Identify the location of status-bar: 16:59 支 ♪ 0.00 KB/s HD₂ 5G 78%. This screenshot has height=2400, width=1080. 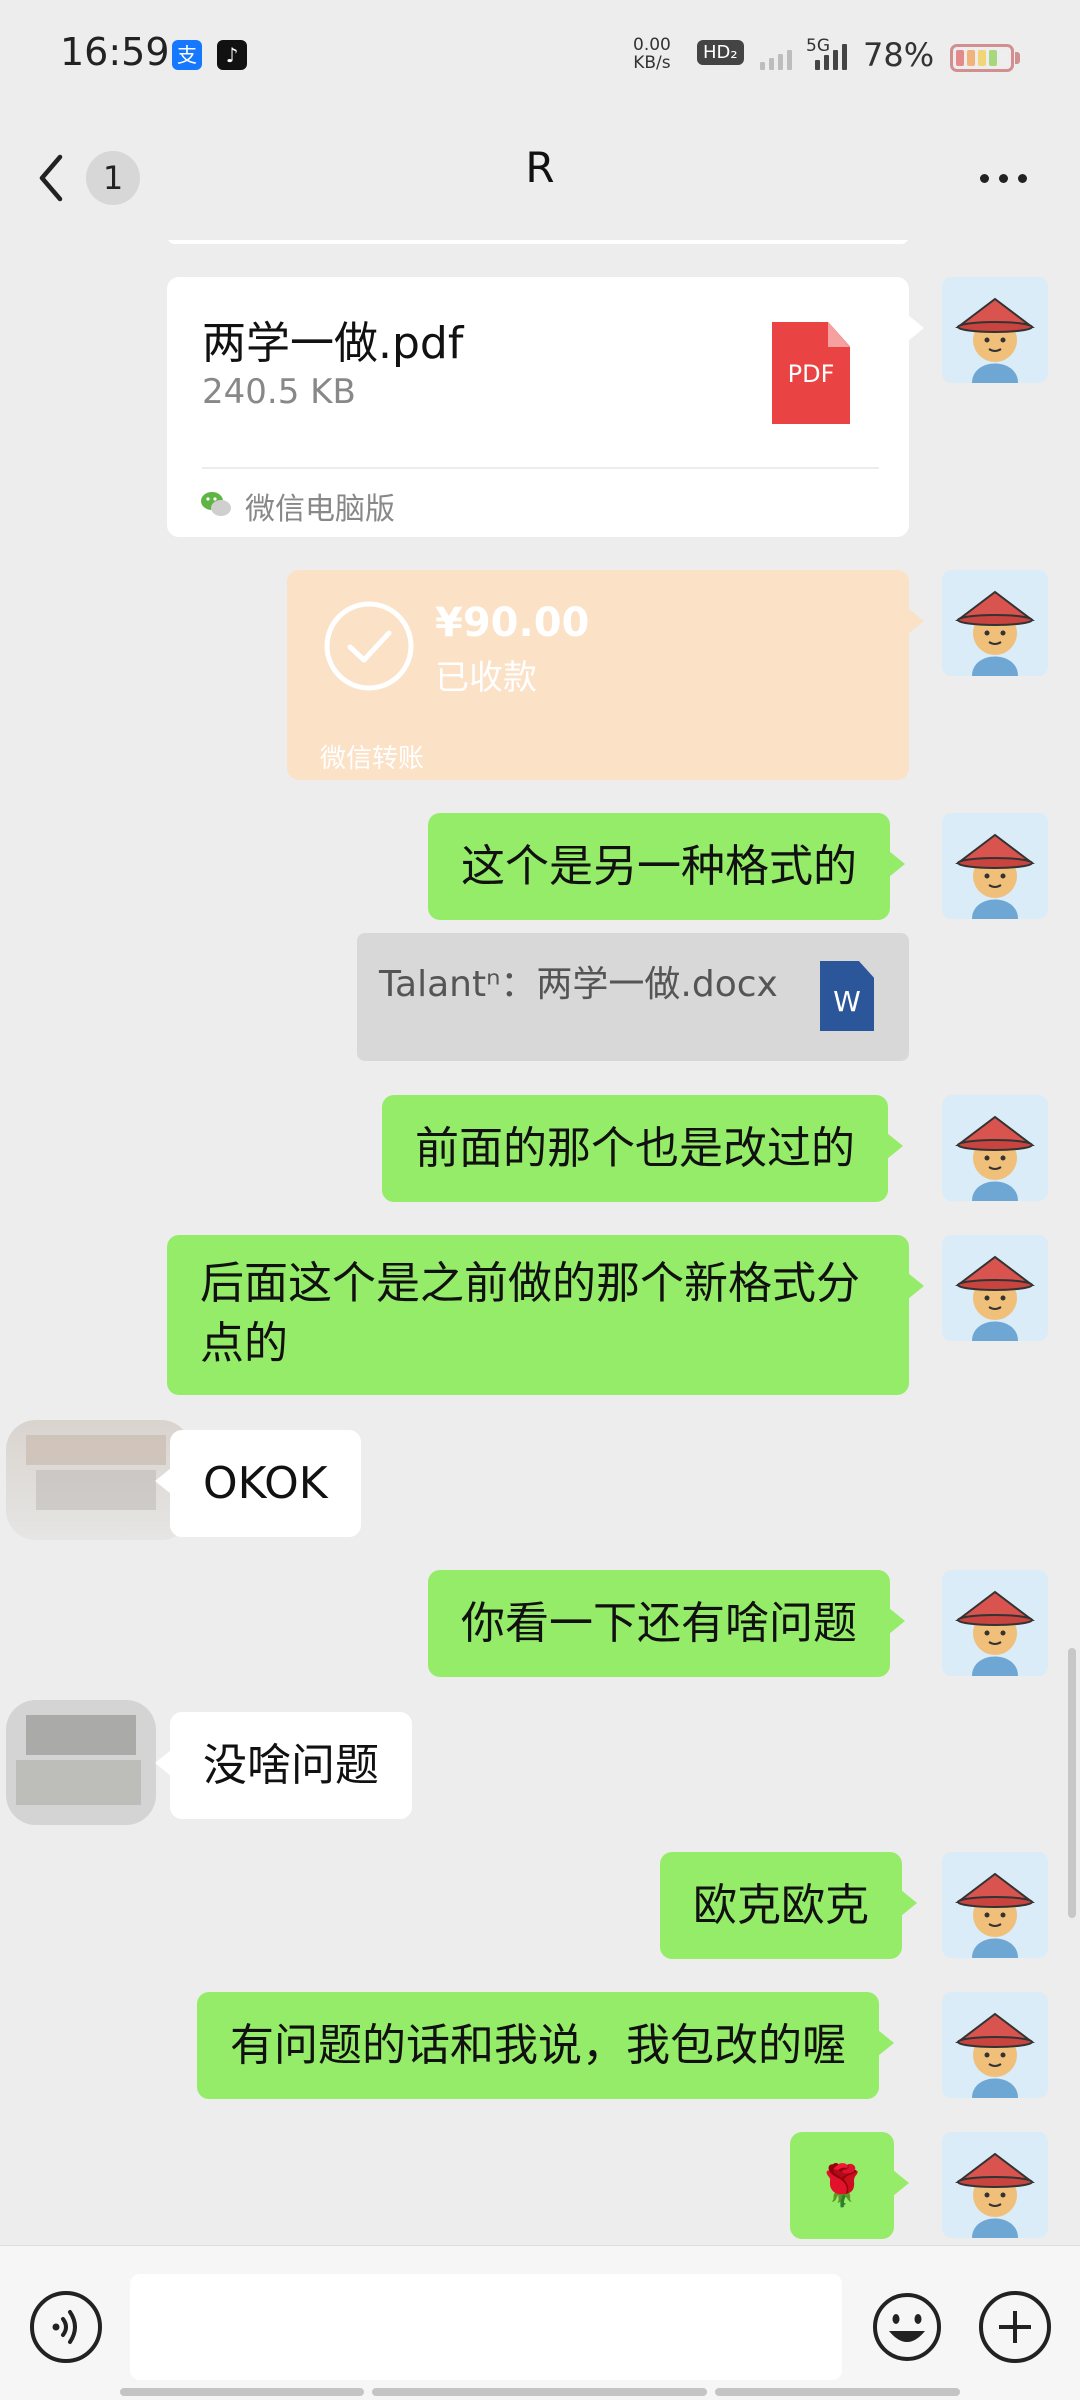
(540, 57).